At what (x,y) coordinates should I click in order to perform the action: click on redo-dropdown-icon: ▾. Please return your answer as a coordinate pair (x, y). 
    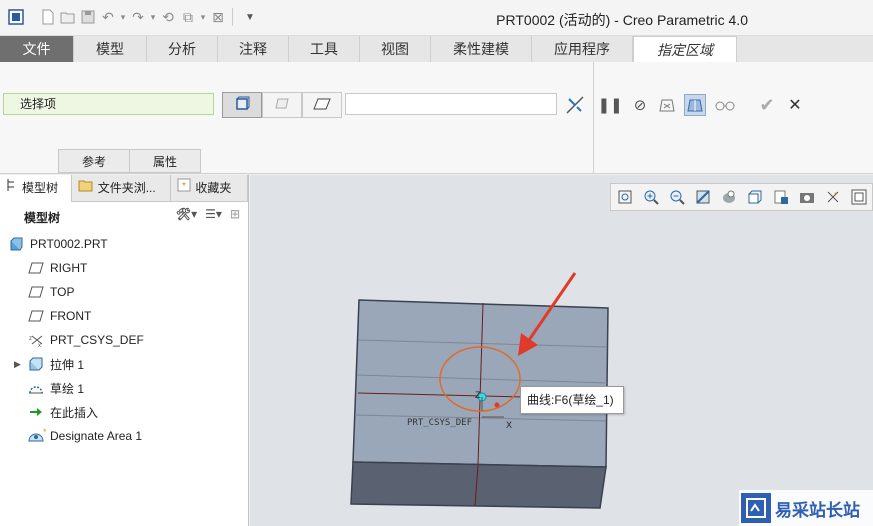
    Looking at the image, I should click on (153, 17).